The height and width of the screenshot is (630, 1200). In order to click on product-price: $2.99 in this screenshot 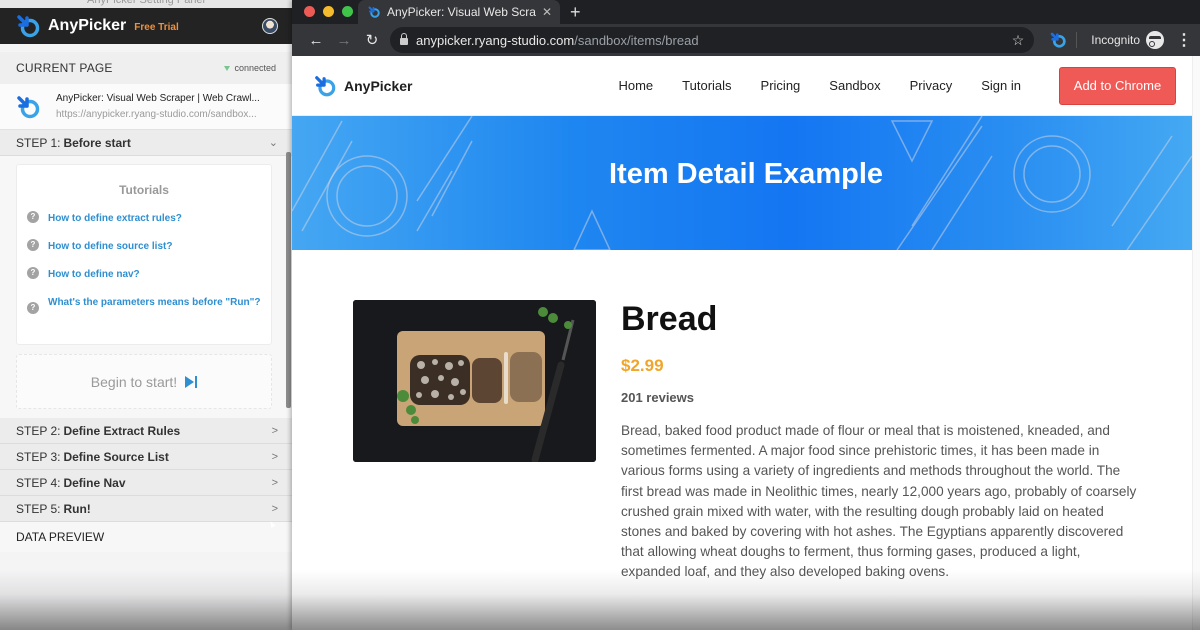, I will do `click(642, 365)`.